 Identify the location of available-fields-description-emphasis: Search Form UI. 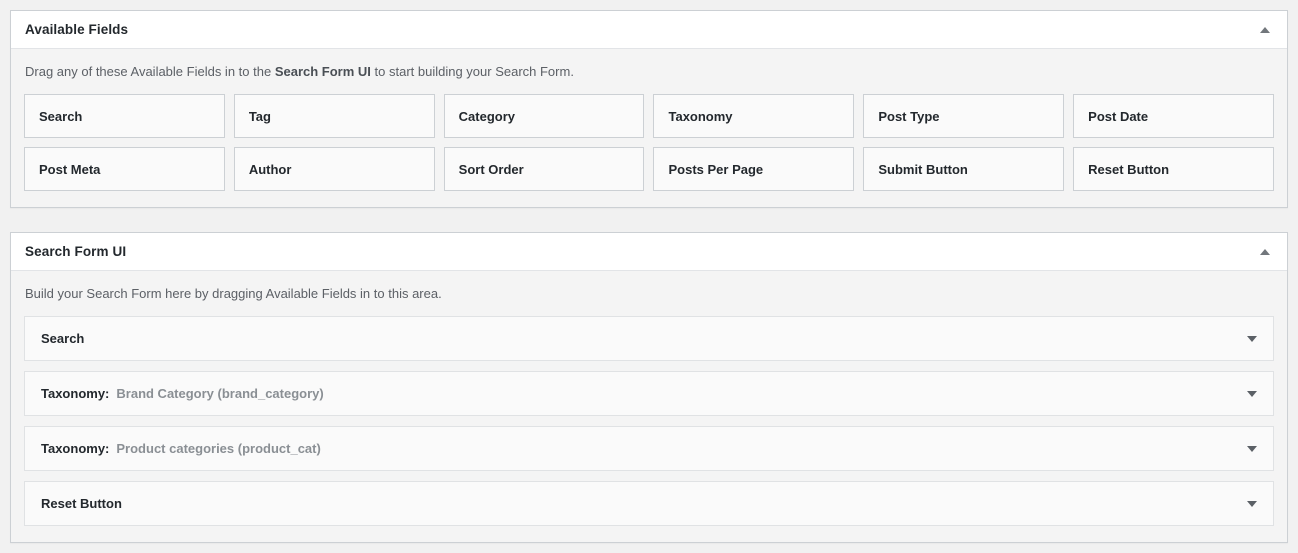
(322, 71).